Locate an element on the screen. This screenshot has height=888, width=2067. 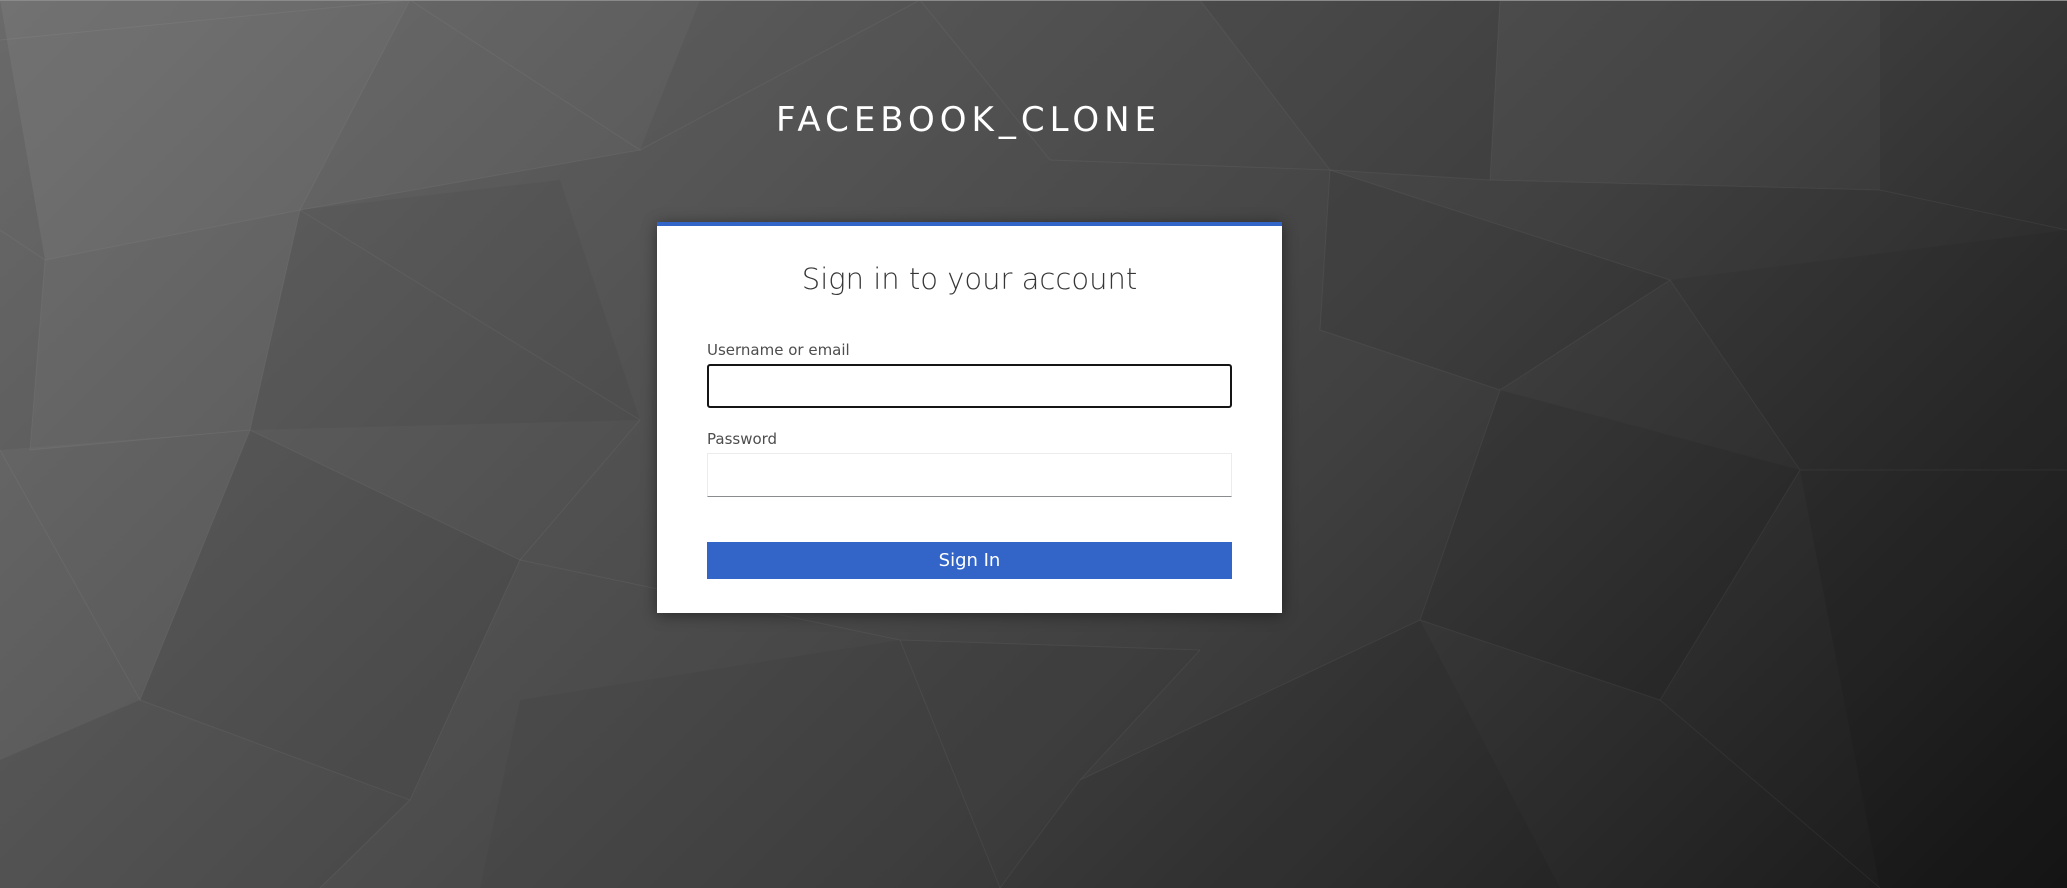
username-input is located at coordinates (969, 386).